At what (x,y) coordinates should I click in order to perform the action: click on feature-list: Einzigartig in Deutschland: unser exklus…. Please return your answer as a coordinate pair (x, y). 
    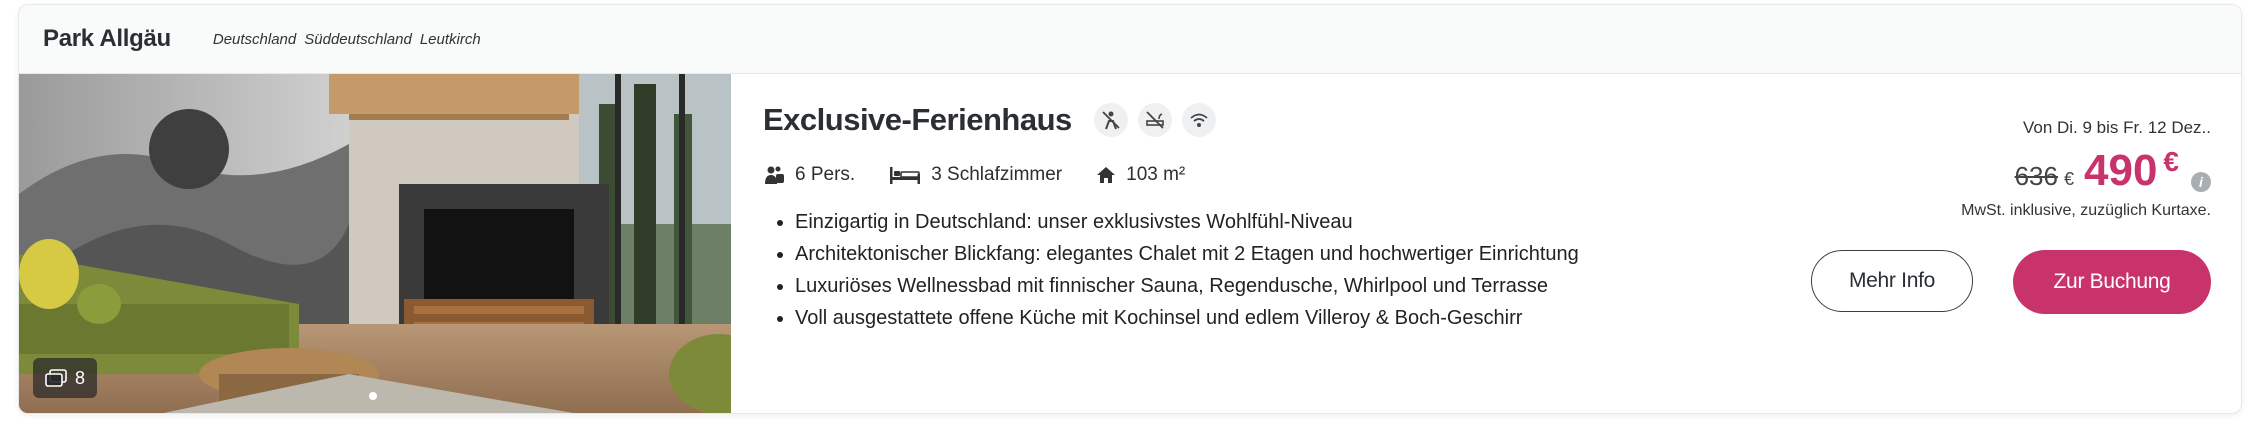
    Looking at the image, I should click on (1193, 270).